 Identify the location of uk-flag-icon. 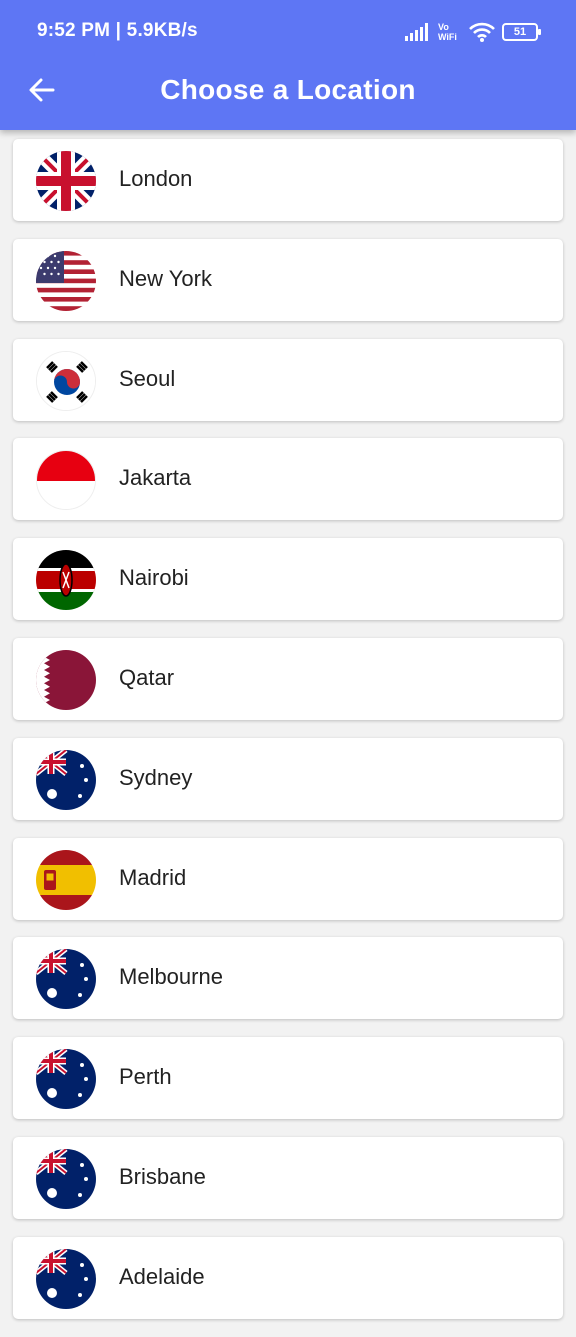
(66, 181).